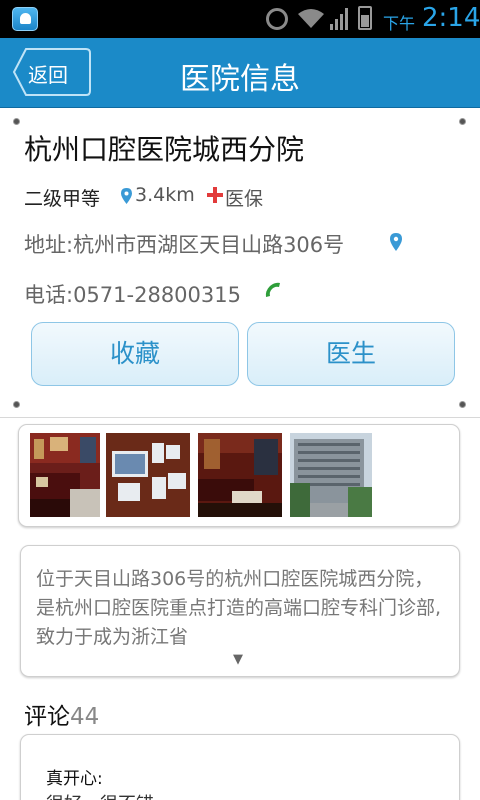  I want to click on gallery-photo-sofa, so click(240, 475).